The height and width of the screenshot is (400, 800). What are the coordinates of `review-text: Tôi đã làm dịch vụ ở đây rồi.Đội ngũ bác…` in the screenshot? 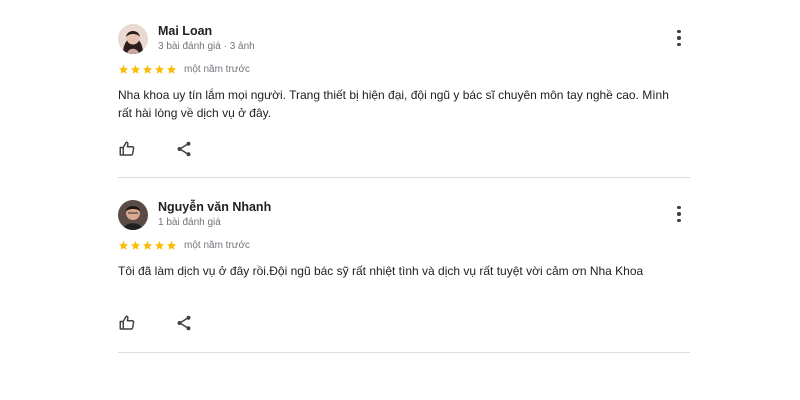 It's located at (381, 271).